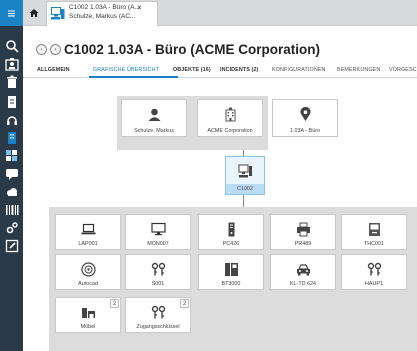  I want to click on tab-vorgeschichte: VORGESC, so click(403, 70).